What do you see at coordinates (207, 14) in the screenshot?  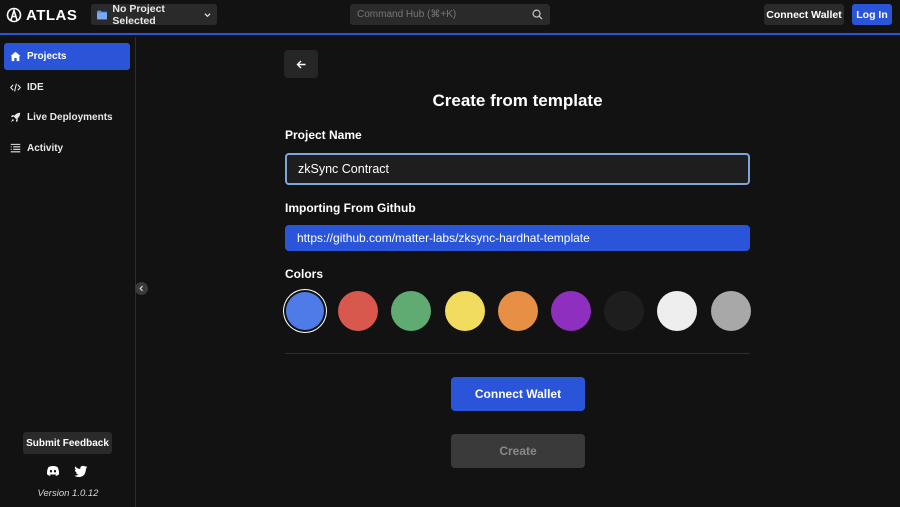 I see `chevron-down-icon` at bounding box center [207, 14].